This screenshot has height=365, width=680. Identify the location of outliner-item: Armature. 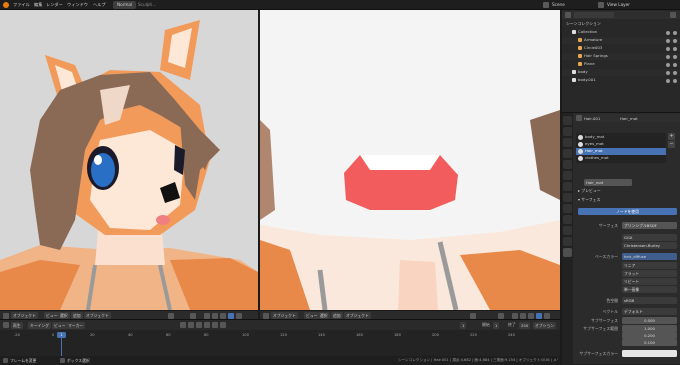
(621, 40).